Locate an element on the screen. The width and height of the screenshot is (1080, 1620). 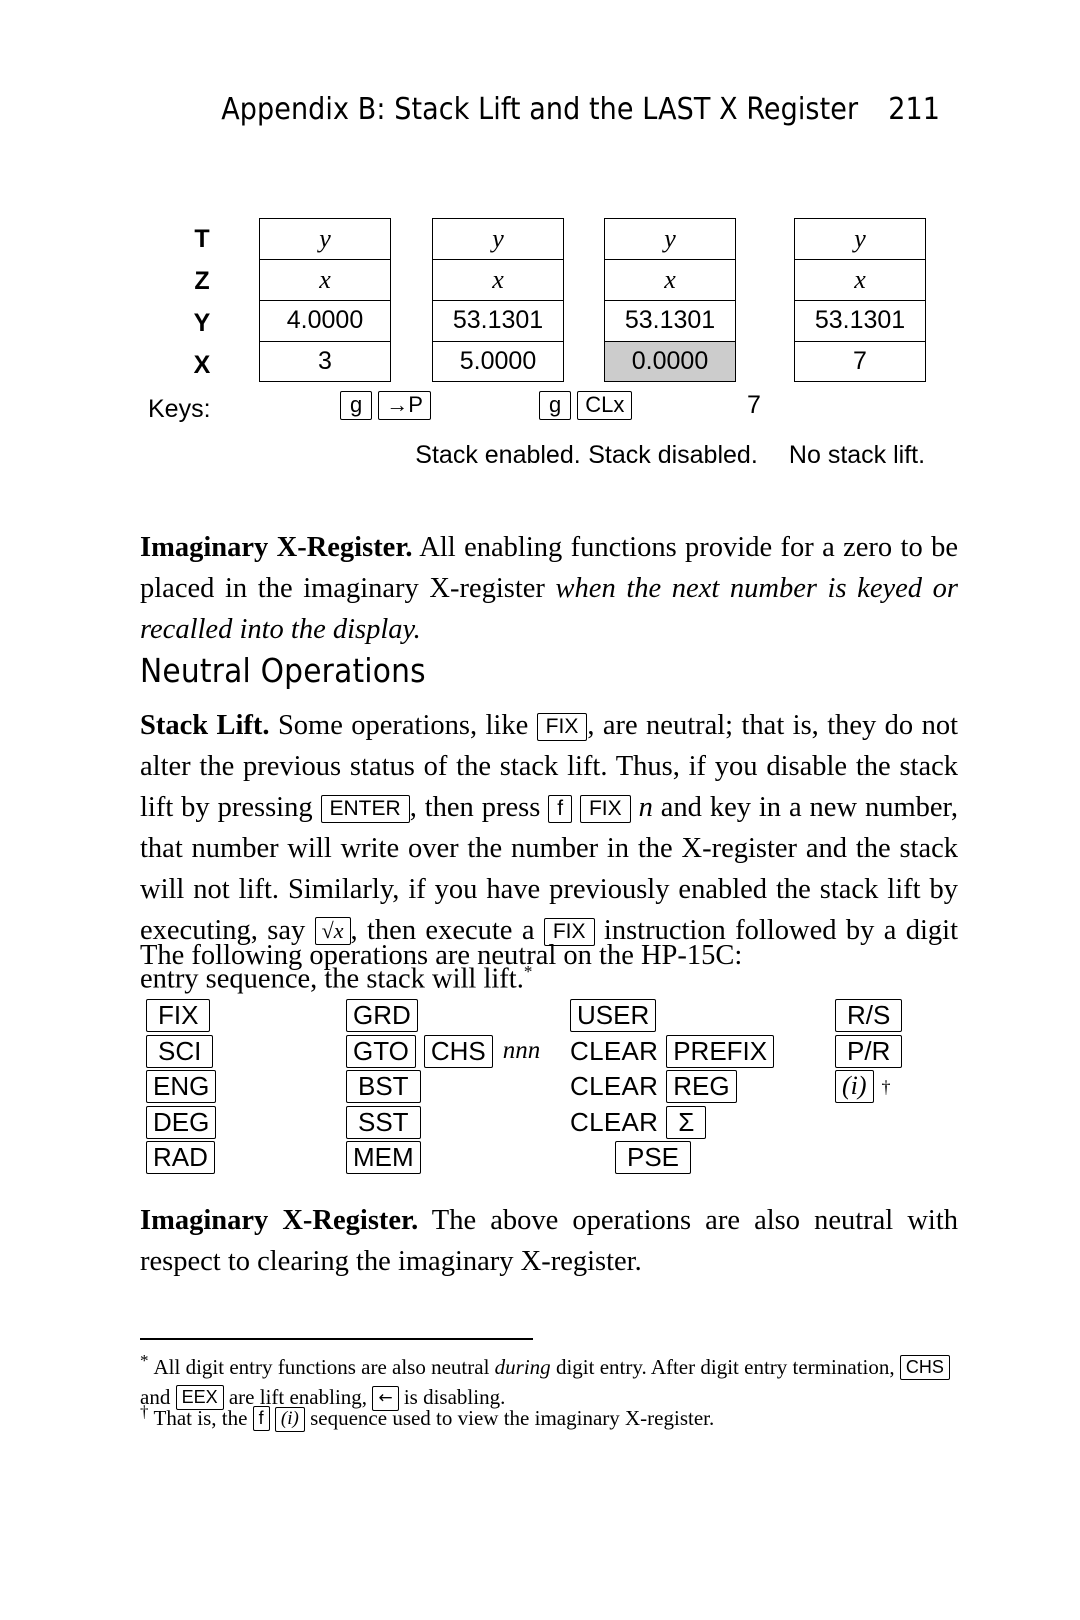
section-heading-neutral-operations: Neutral Operations is located at coordinates (283, 670).